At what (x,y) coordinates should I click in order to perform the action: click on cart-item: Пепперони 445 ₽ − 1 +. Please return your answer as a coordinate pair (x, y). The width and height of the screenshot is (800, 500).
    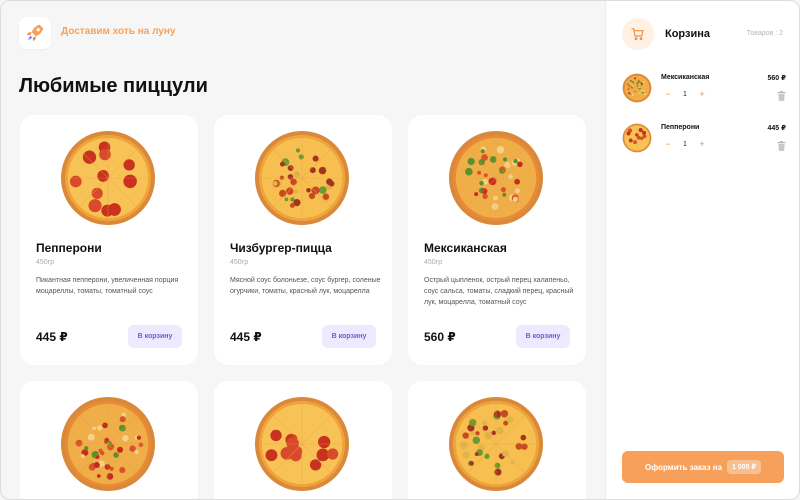
    Looking at the image, I should click on (704, 143).